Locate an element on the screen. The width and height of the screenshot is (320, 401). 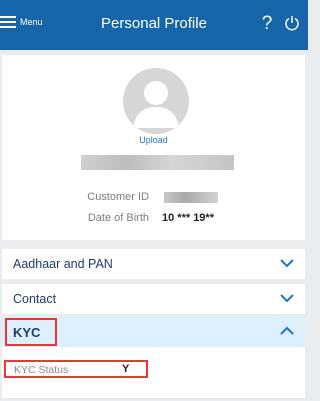
page-title: Personal Profile is located at coordinates (154, 23).